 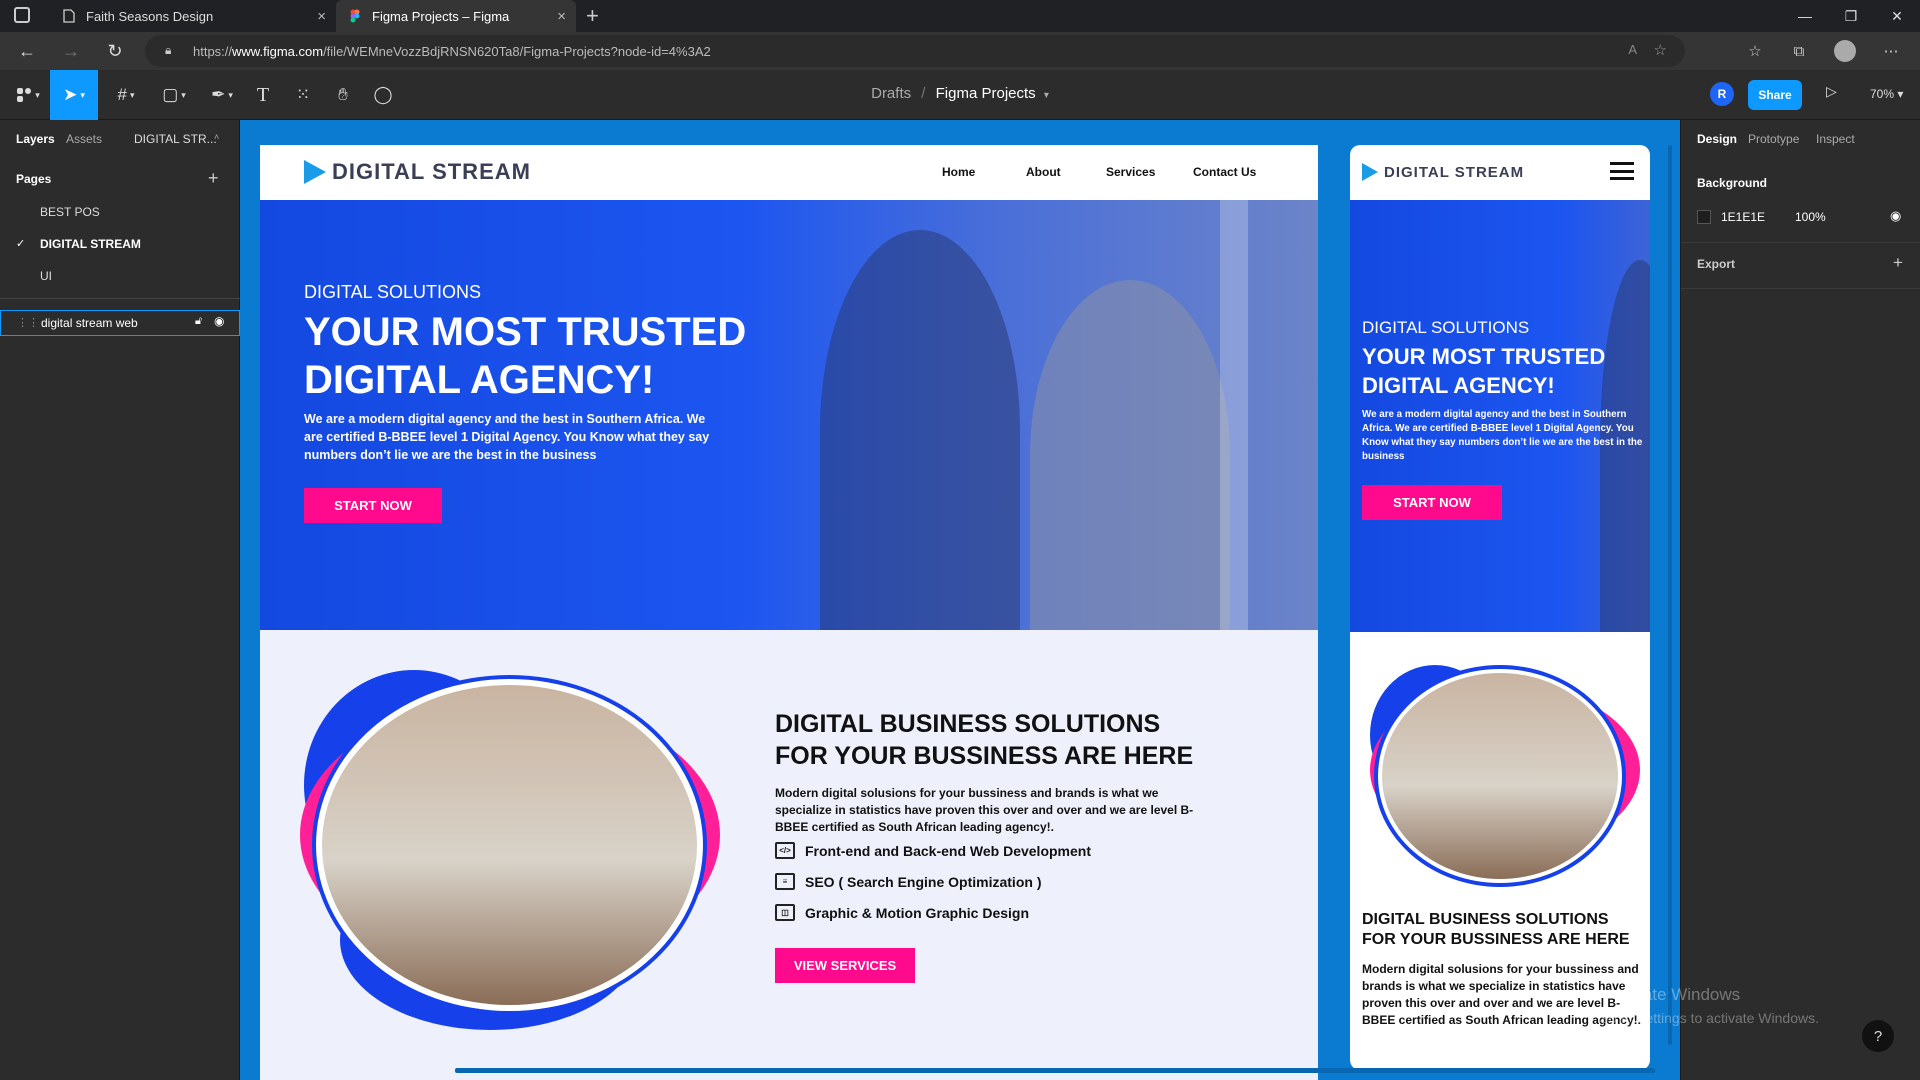 I want to click on start-now-button: START NOW, so click(x=373, y=505).